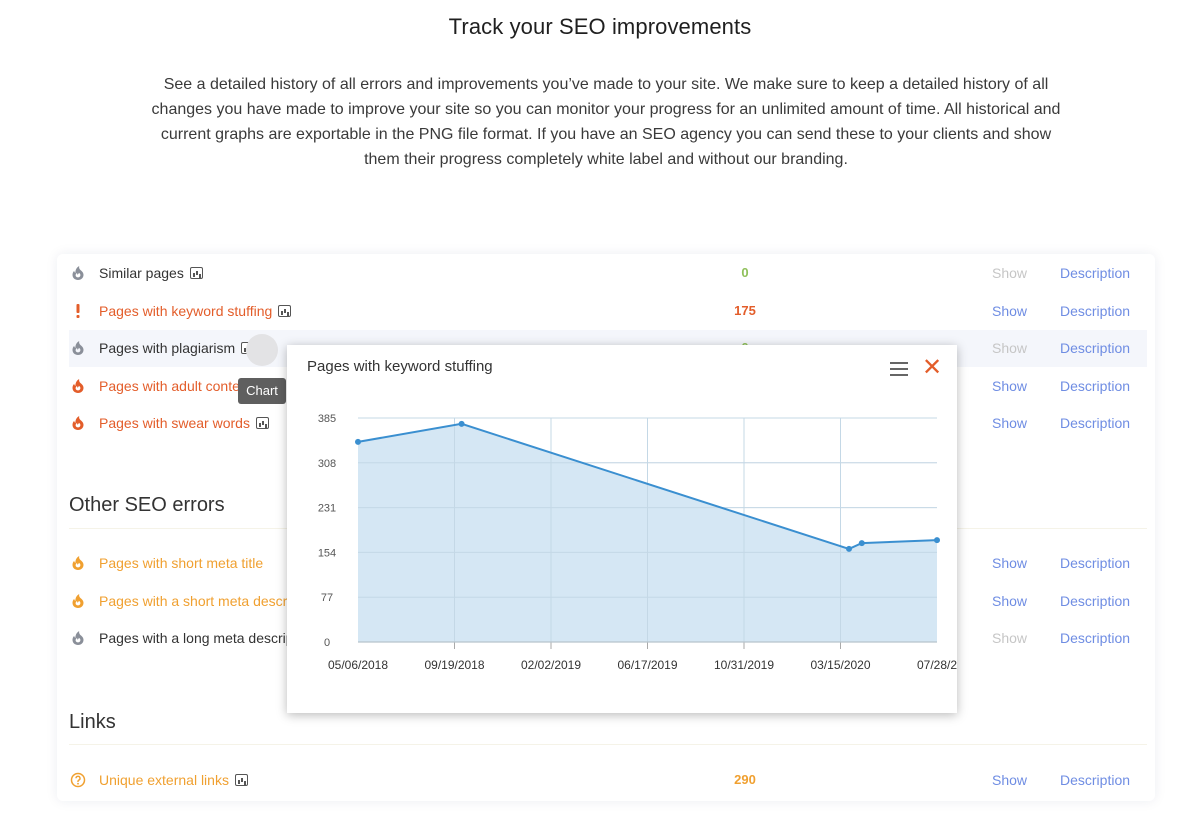  I want to click on row-label: Pages with a long meta description, so click(207, 638).